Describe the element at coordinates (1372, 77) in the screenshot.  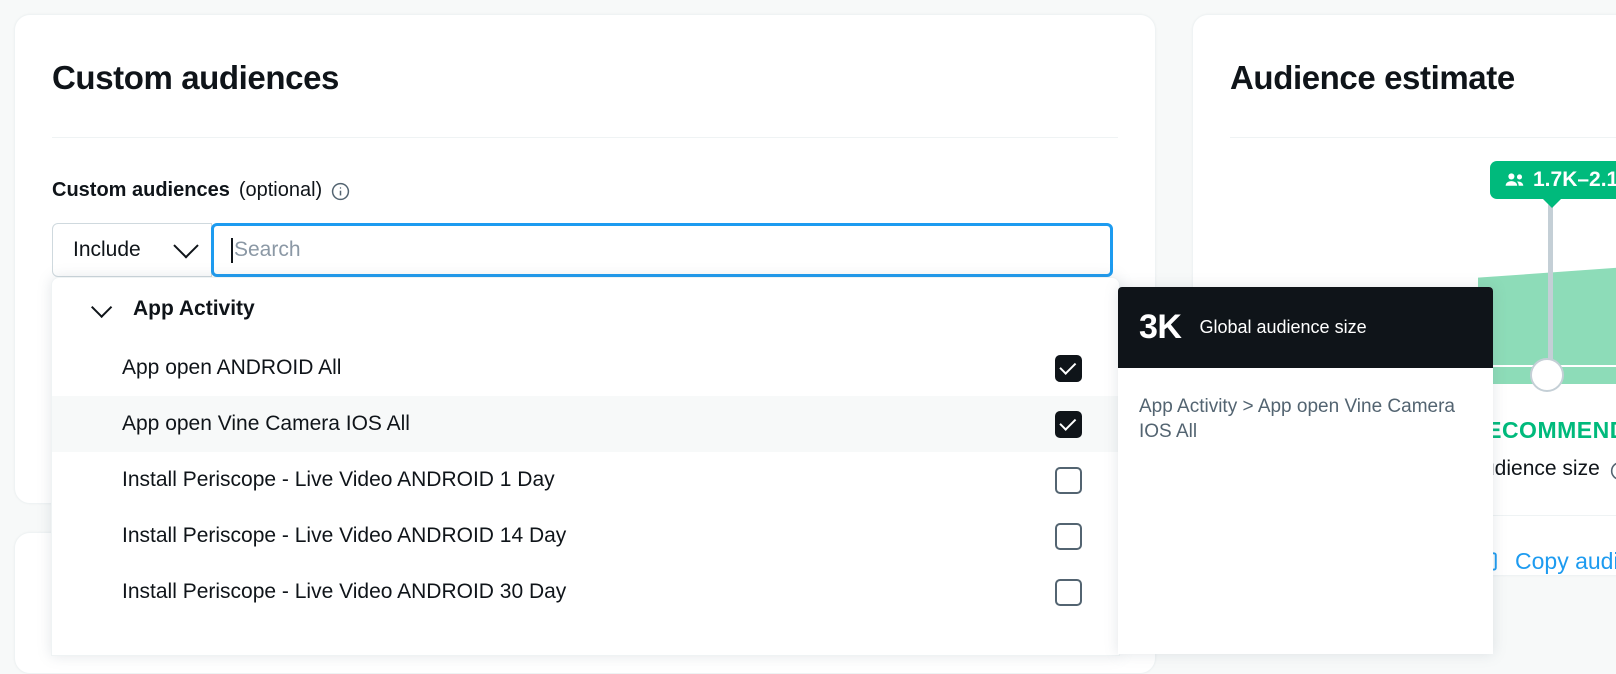
I see `audience-estimate-title: Audience estimate` at that location.